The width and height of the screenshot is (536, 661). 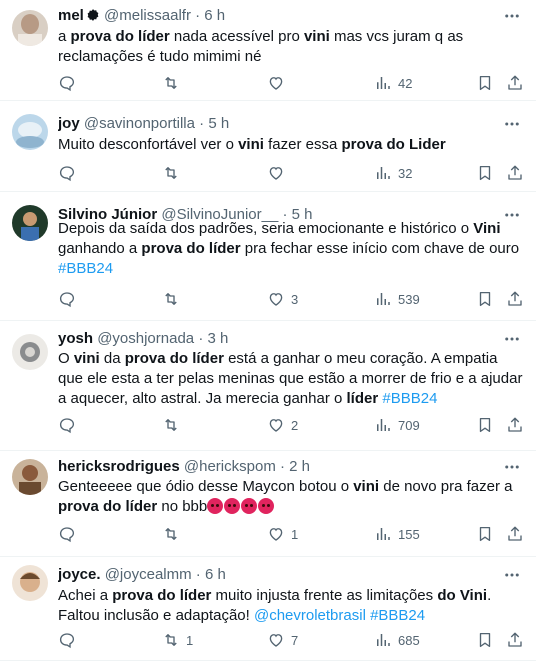 I want to click on author-name: hericksrodrigues, so click(x=119, y=466).